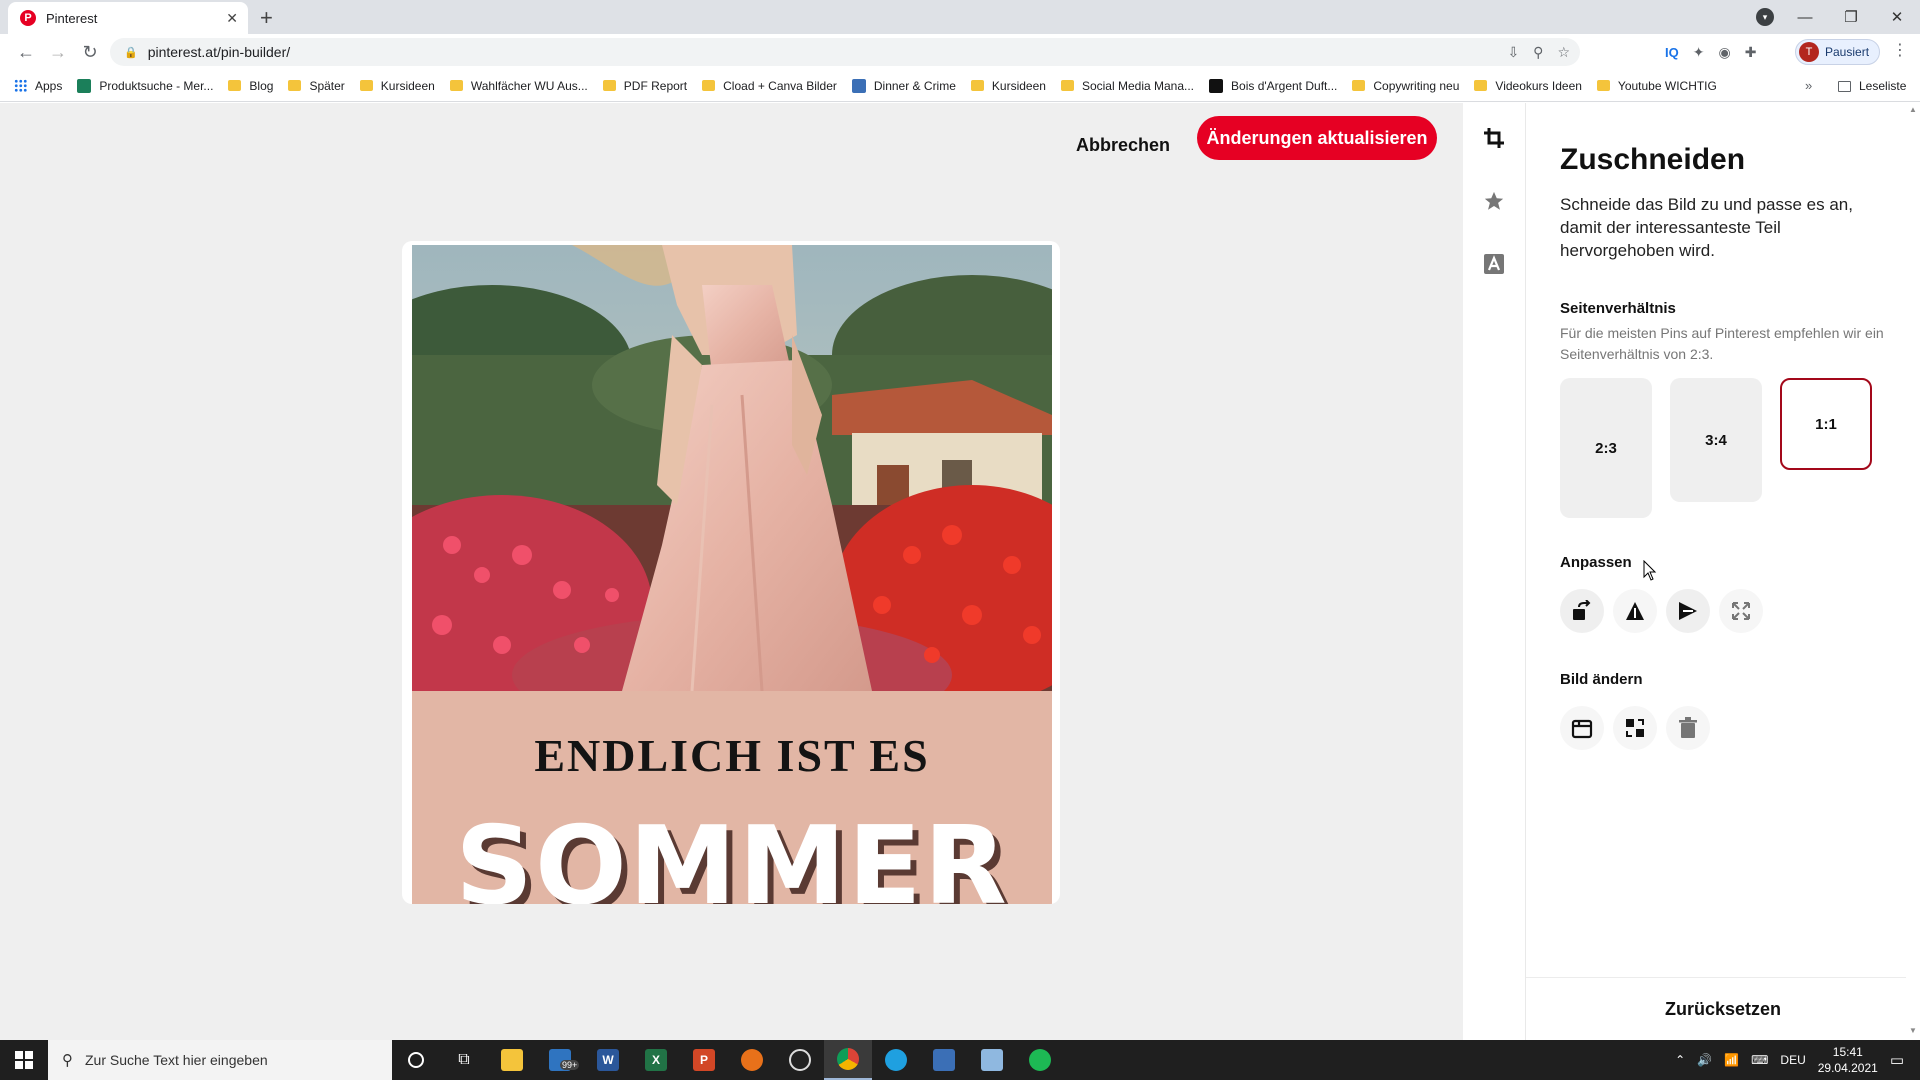 The height and width of the screenshot is (1080, 1920). I want to click on forward-icon: →, so click(58, 52).